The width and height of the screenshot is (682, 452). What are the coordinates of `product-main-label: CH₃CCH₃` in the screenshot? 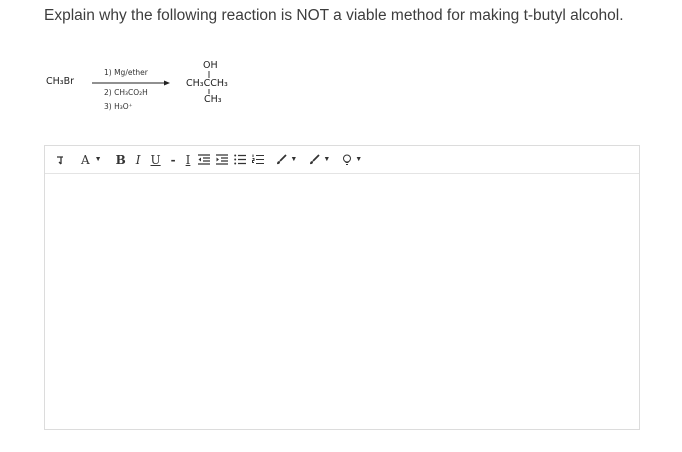 It's located at (207, 83).